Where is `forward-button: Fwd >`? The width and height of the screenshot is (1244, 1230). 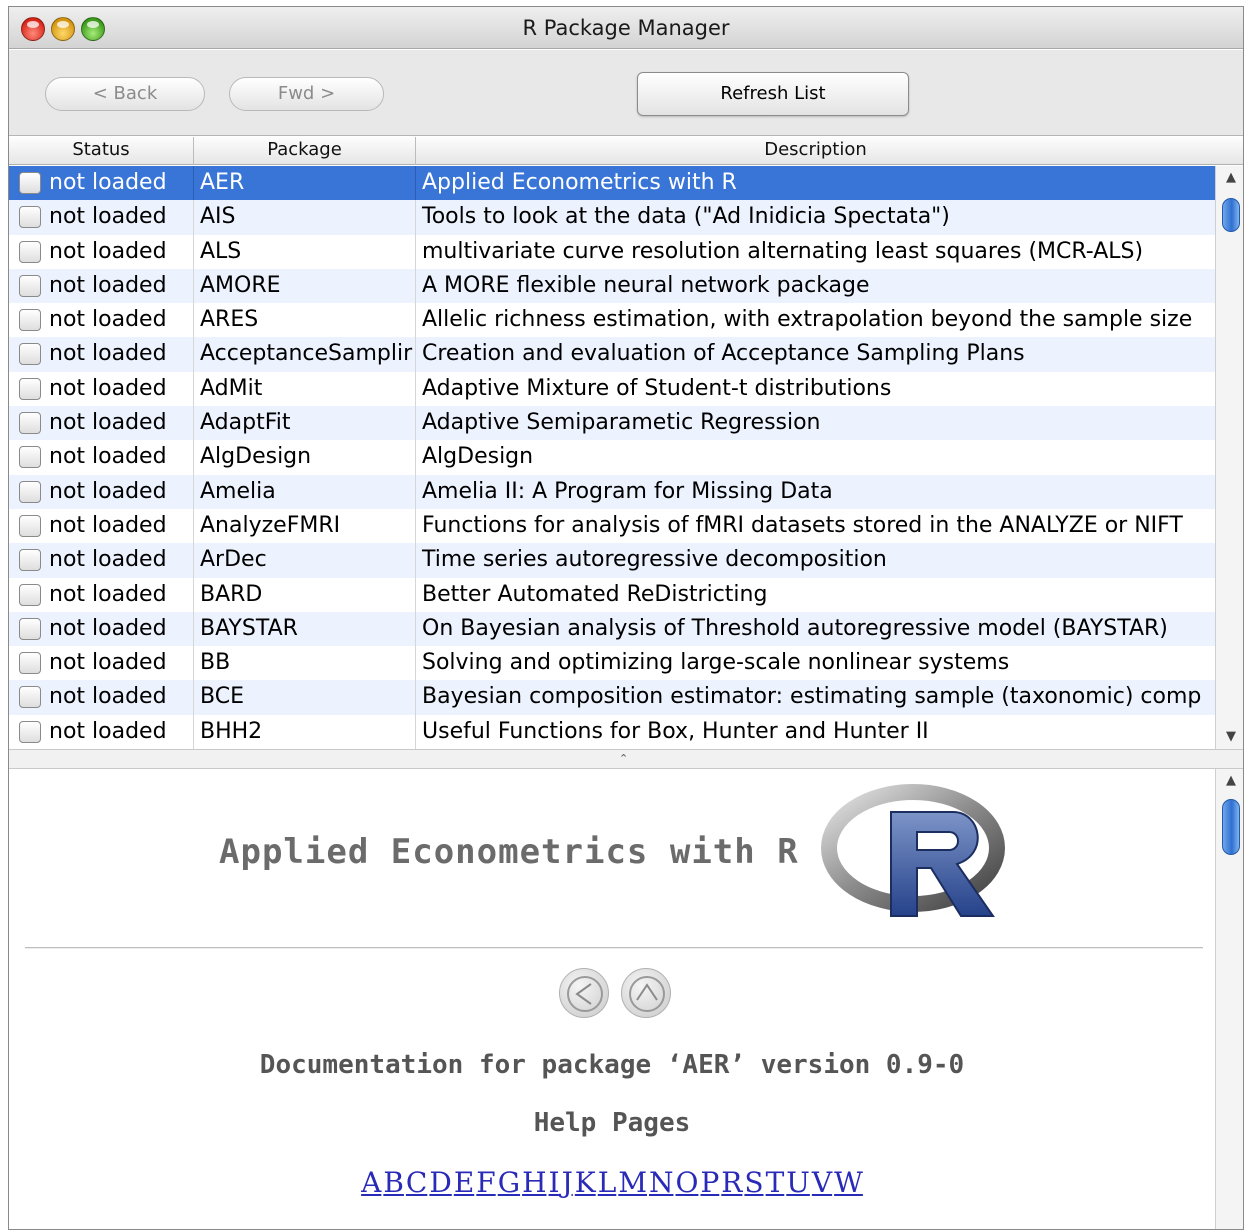 forward-button: Fwd > is located at coordinates (306, 94).